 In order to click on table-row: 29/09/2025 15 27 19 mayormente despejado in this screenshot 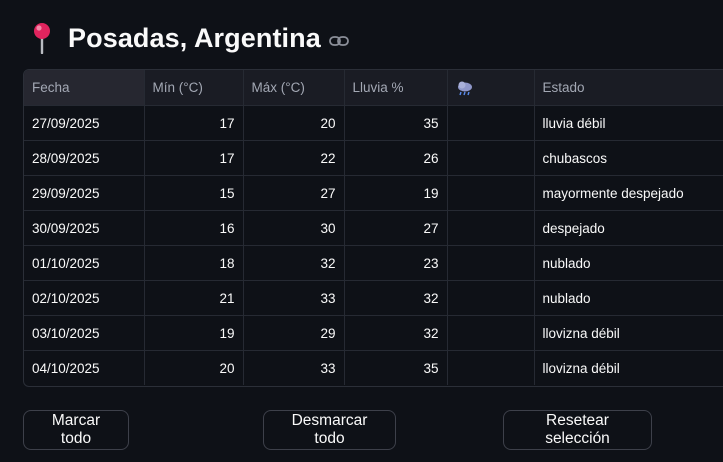, I will do `click(373, 193)`.